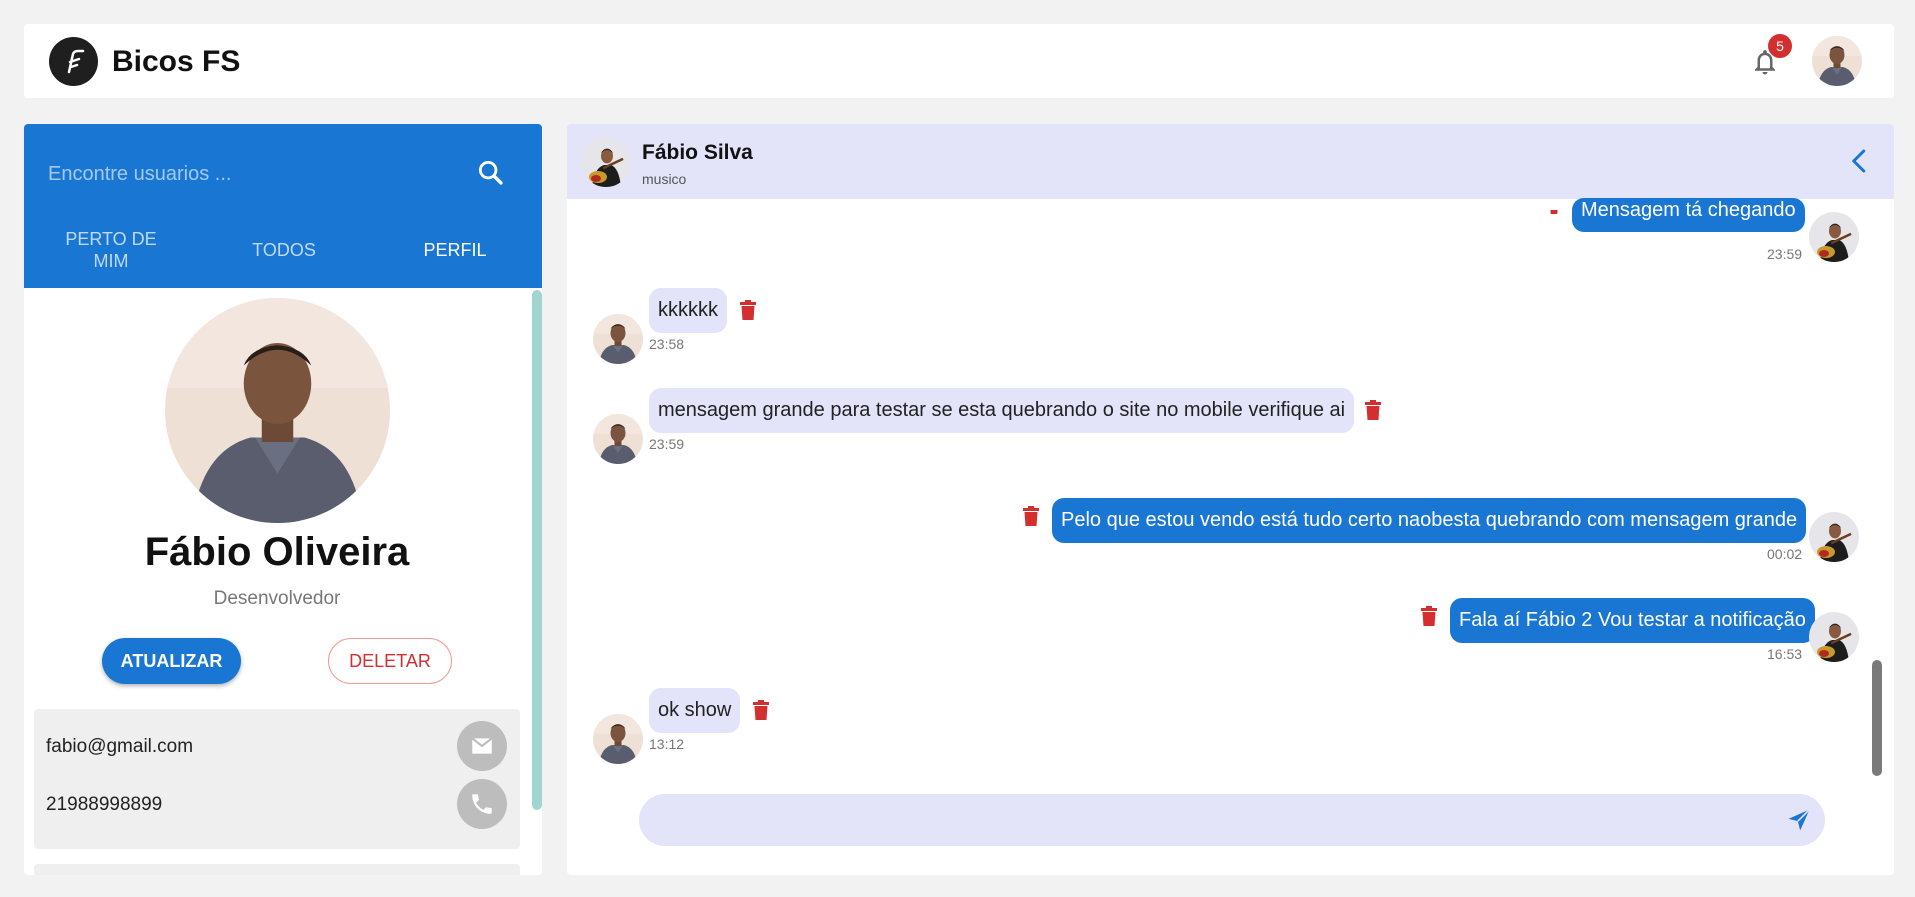  What do you see at coordinates (695, 710) in the screenshot?
I see `message-bubble: ok show` at bounding box center [695, 710].